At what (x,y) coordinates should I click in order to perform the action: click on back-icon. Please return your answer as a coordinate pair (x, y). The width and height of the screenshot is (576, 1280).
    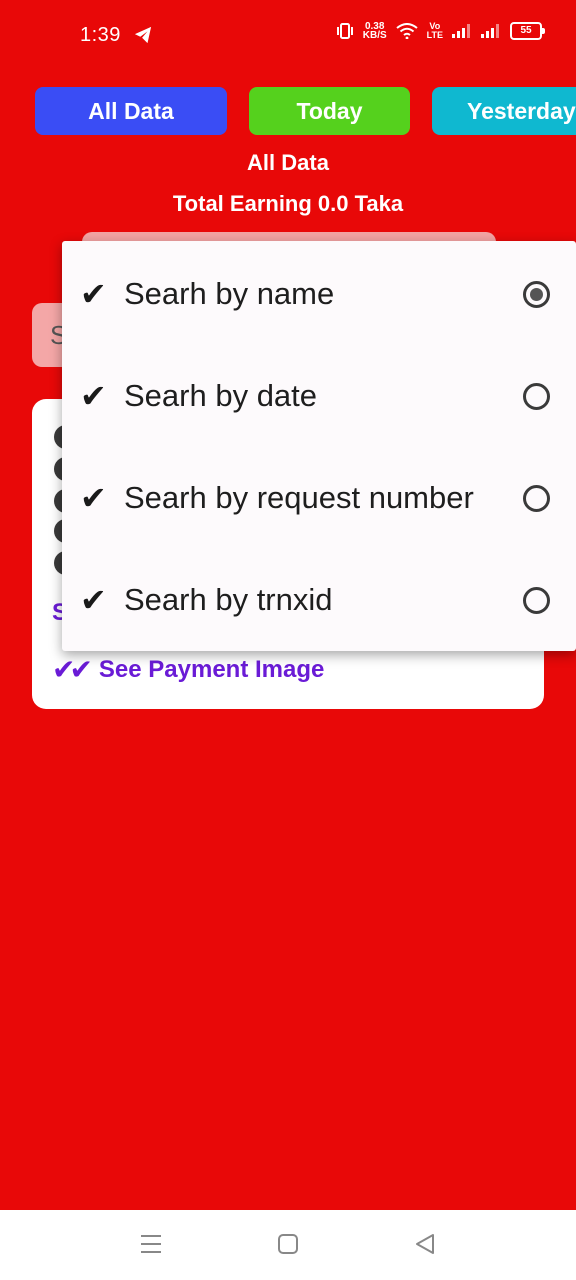
    Looking at the image, I should click on (425, 1244).